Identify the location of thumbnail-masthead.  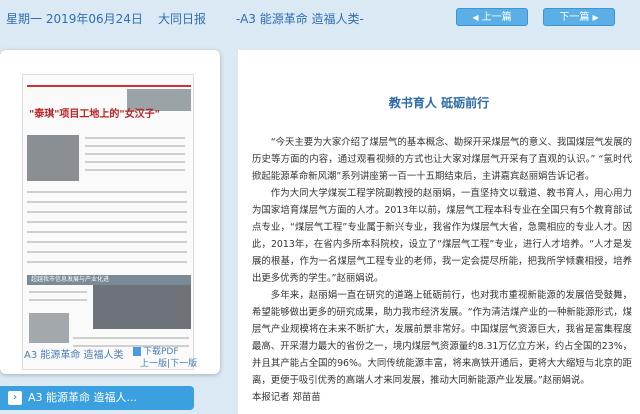
(109, 83).